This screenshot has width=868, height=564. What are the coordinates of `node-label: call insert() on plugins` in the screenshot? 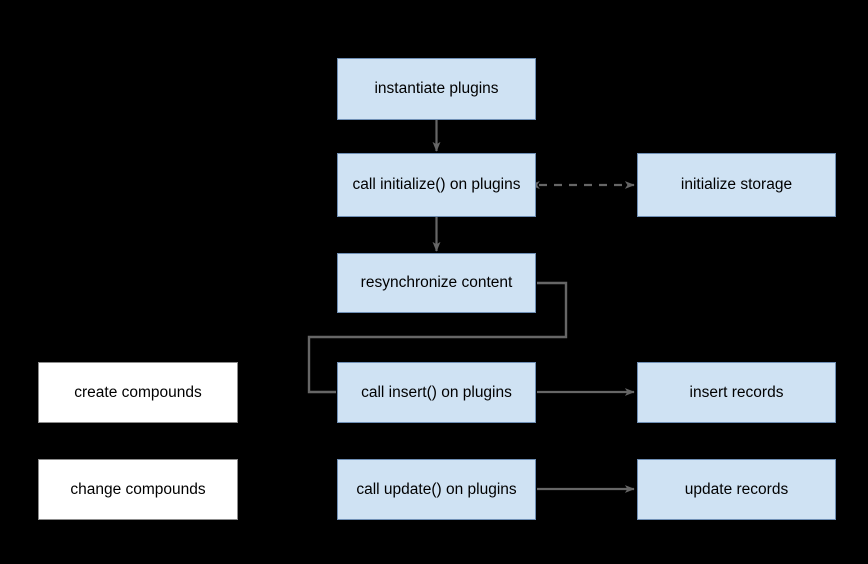 It's located at (436, 392).